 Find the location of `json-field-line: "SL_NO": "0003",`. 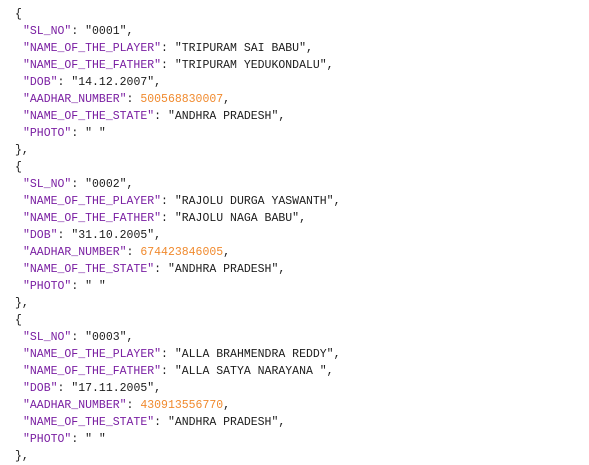

json-field-line: "SL_NO": "0003", is located at coordinates (66, 337).